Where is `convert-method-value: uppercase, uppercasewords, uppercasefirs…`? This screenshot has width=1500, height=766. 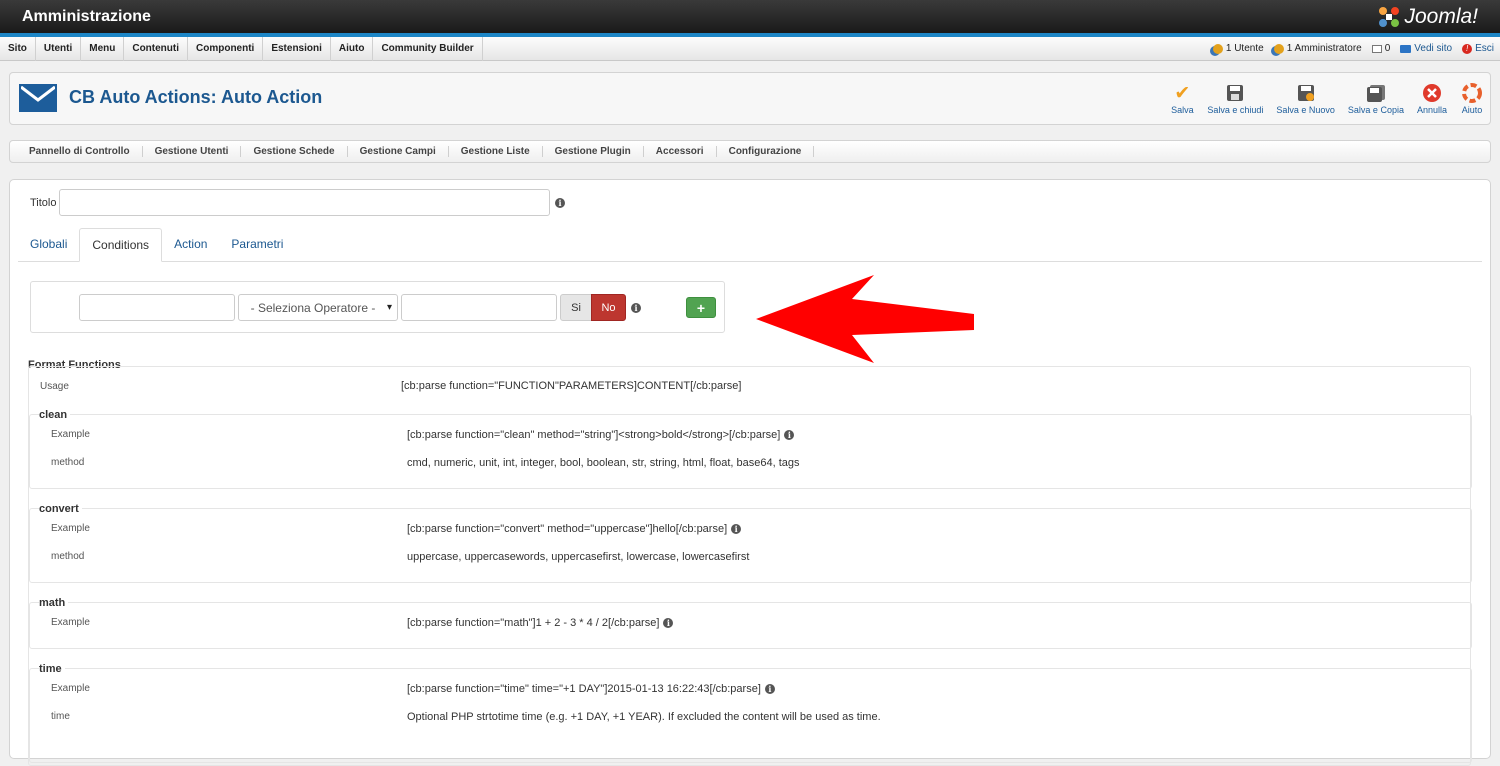 convert-method-value: uppercase, uppercasewords, uppercasefirs… is located at coordinates (578, 557).